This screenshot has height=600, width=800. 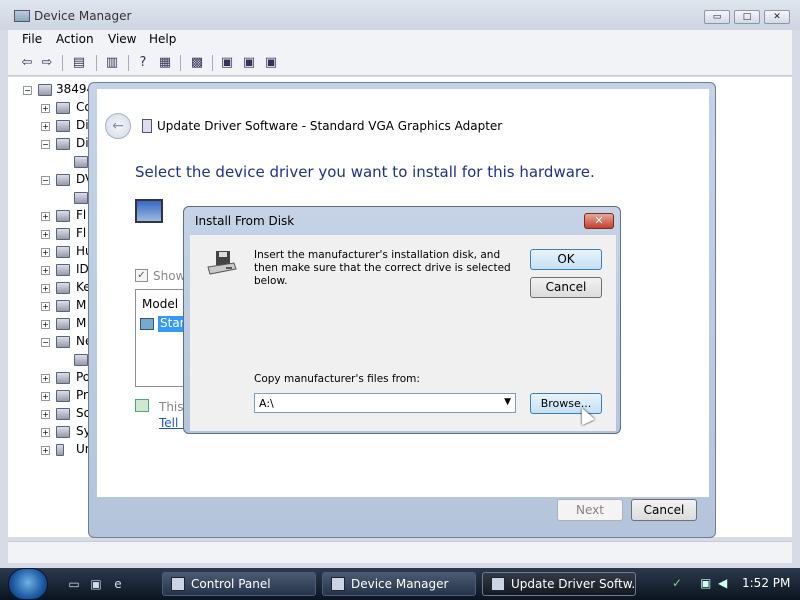 I want to click on wizard-cancel-button: Cancel, so click(x=664, y=510).